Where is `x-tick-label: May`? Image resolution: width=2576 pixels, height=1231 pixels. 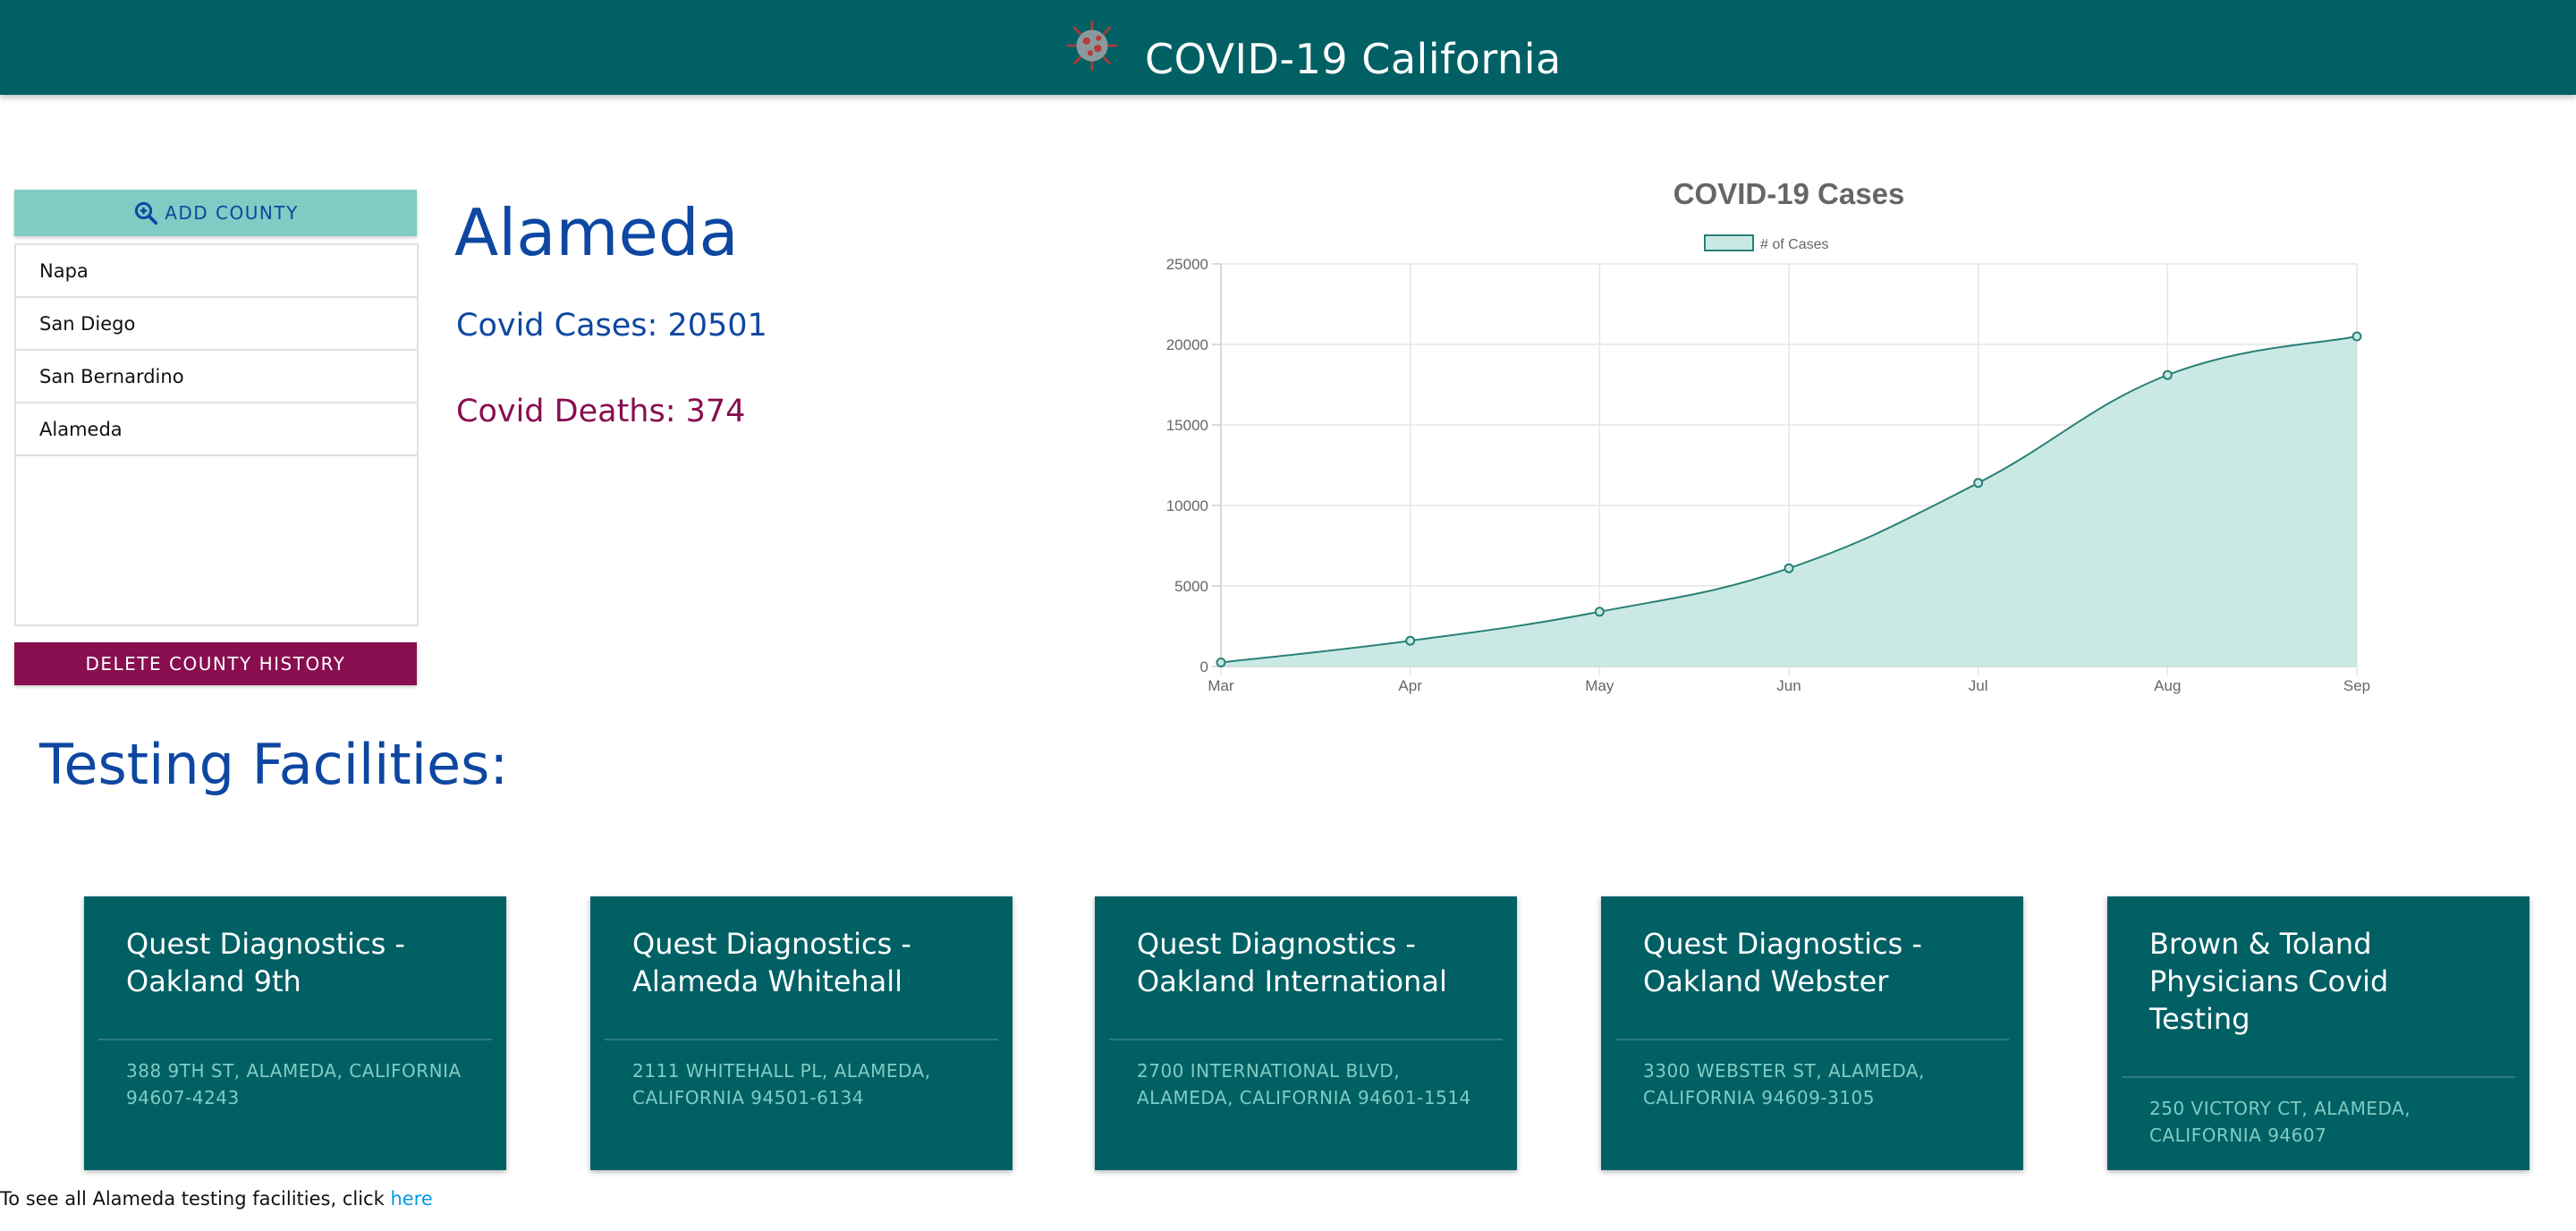 x-tick-label: May is located at coordinates (1599, 685).